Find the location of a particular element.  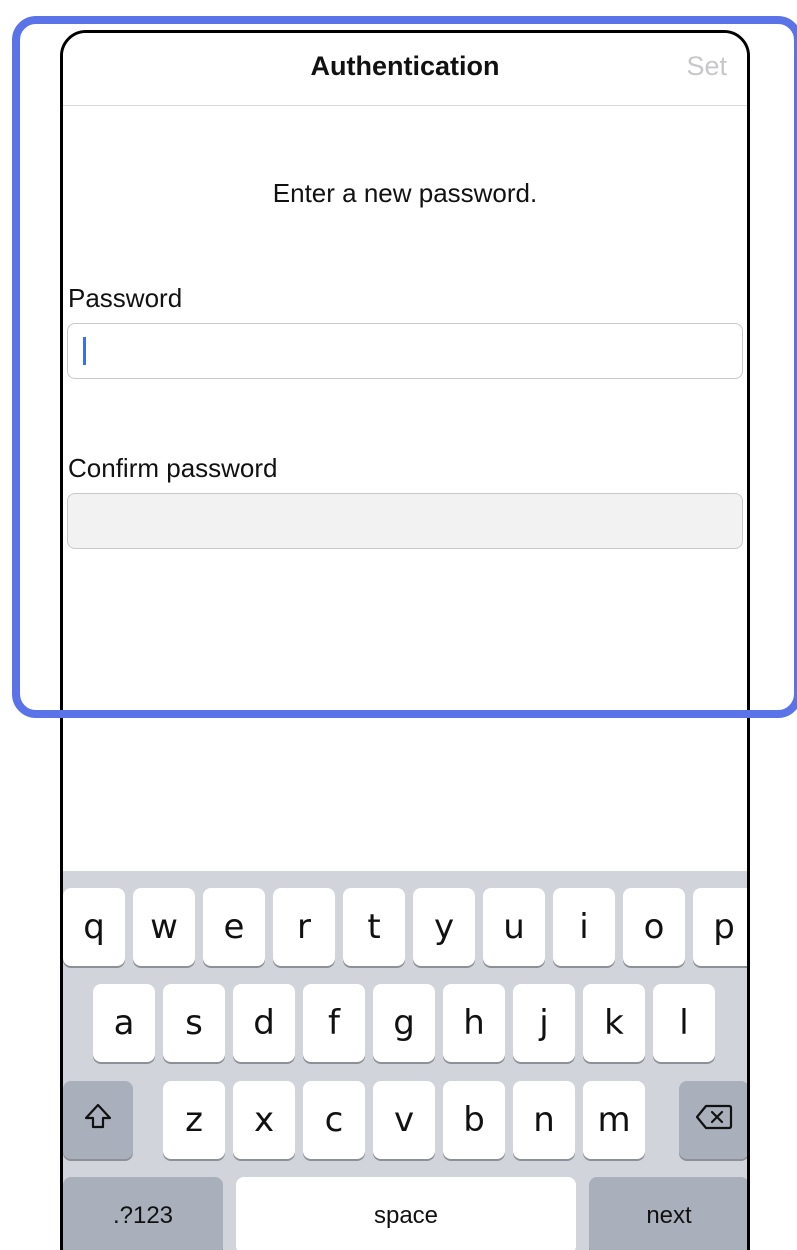

shift-key is located at coordinates (98, 1120).